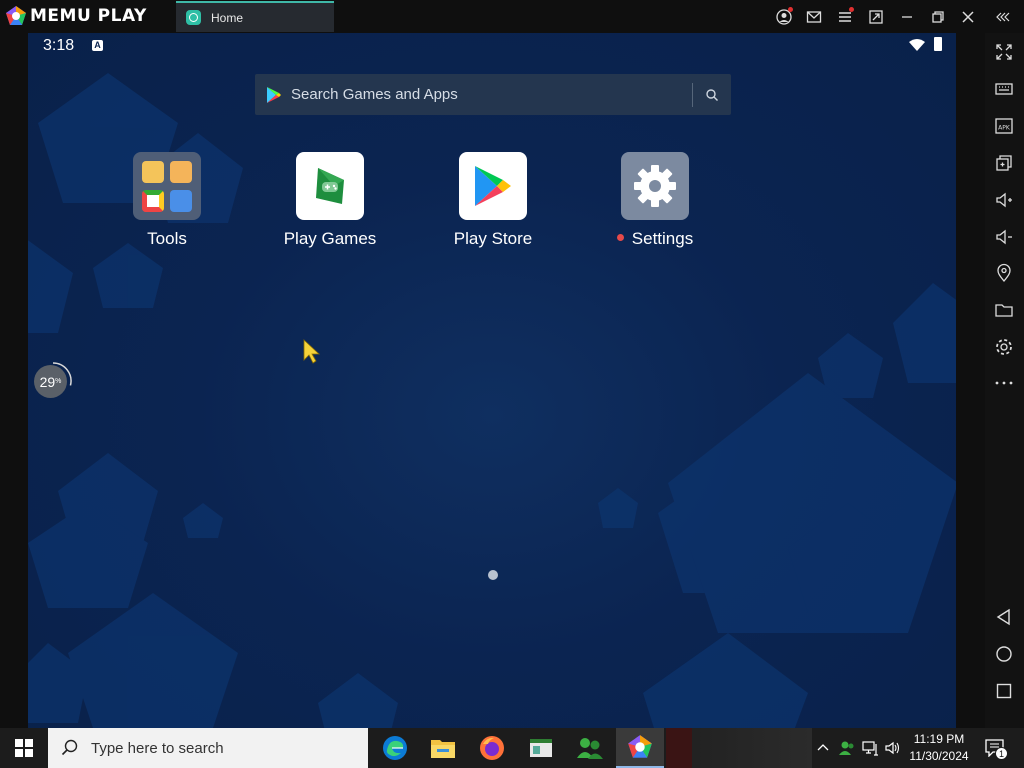 Image resolution: width=1024 pixels, height=768 pixels. I want to click on app-settings: Settings, so click(655, 200).